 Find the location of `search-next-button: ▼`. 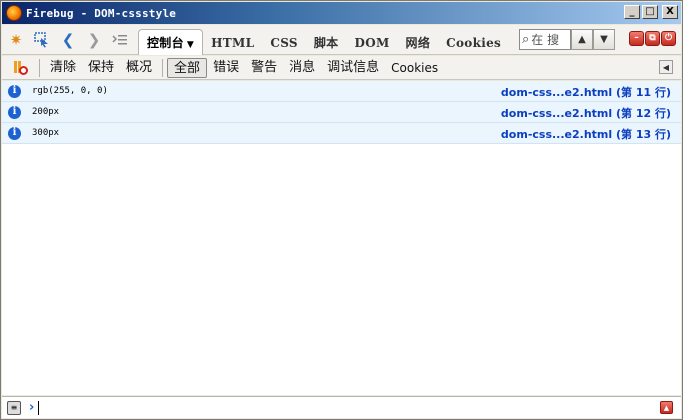

search-next-button: ▼ is located at coordinates (604, 39).